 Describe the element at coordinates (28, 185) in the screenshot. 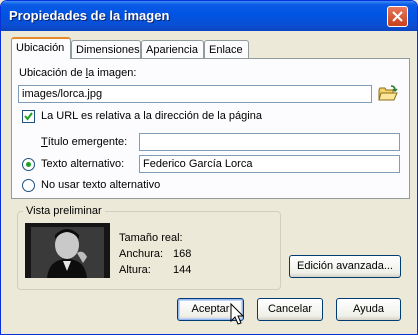

I see `no-alt-text-radio` at that location.